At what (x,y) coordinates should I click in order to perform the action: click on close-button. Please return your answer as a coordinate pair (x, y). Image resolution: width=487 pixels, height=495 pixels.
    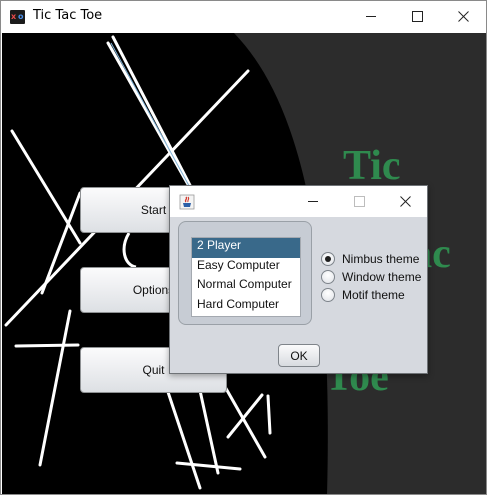
    Looking at the image, I should click on (463, 16).